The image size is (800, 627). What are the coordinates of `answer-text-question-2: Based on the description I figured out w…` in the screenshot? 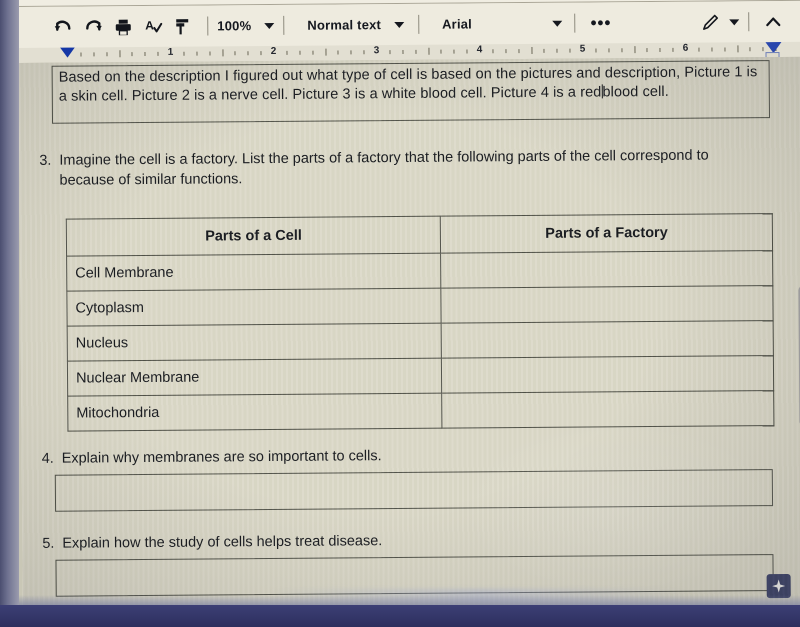 It's located at (411, 85).